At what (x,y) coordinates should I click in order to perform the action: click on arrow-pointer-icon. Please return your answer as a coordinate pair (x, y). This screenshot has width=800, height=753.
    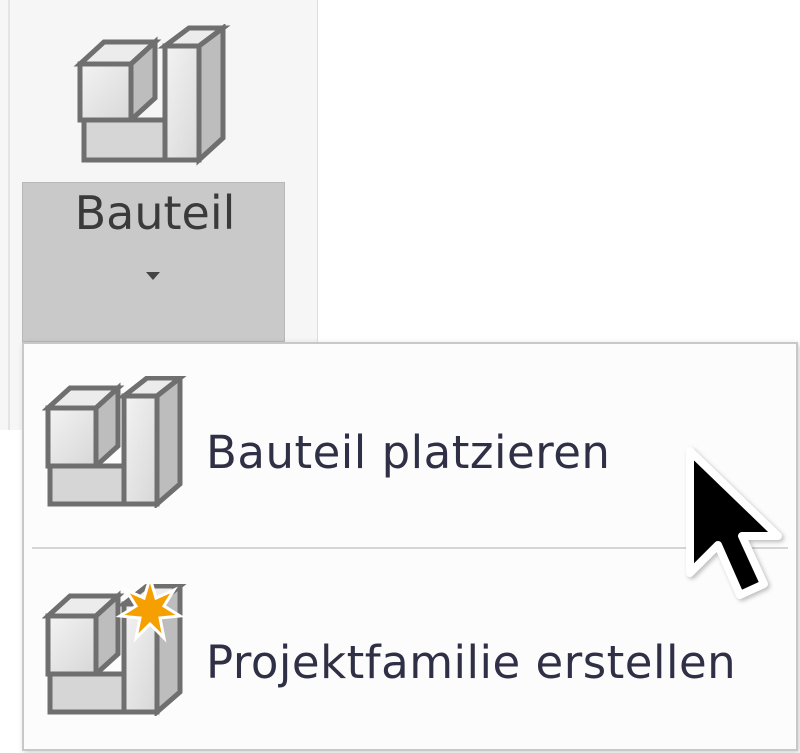
    Looking at the image, I should click on (734, 523).